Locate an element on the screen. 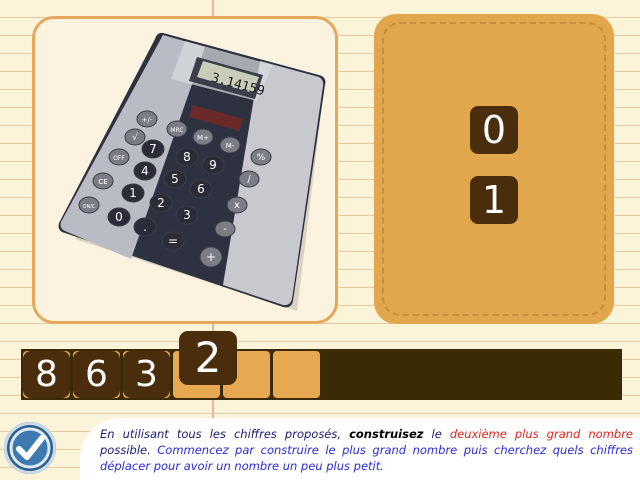 This screenshot has width=640, height=480. key-3: 3 is located at coordinates (187, 215).